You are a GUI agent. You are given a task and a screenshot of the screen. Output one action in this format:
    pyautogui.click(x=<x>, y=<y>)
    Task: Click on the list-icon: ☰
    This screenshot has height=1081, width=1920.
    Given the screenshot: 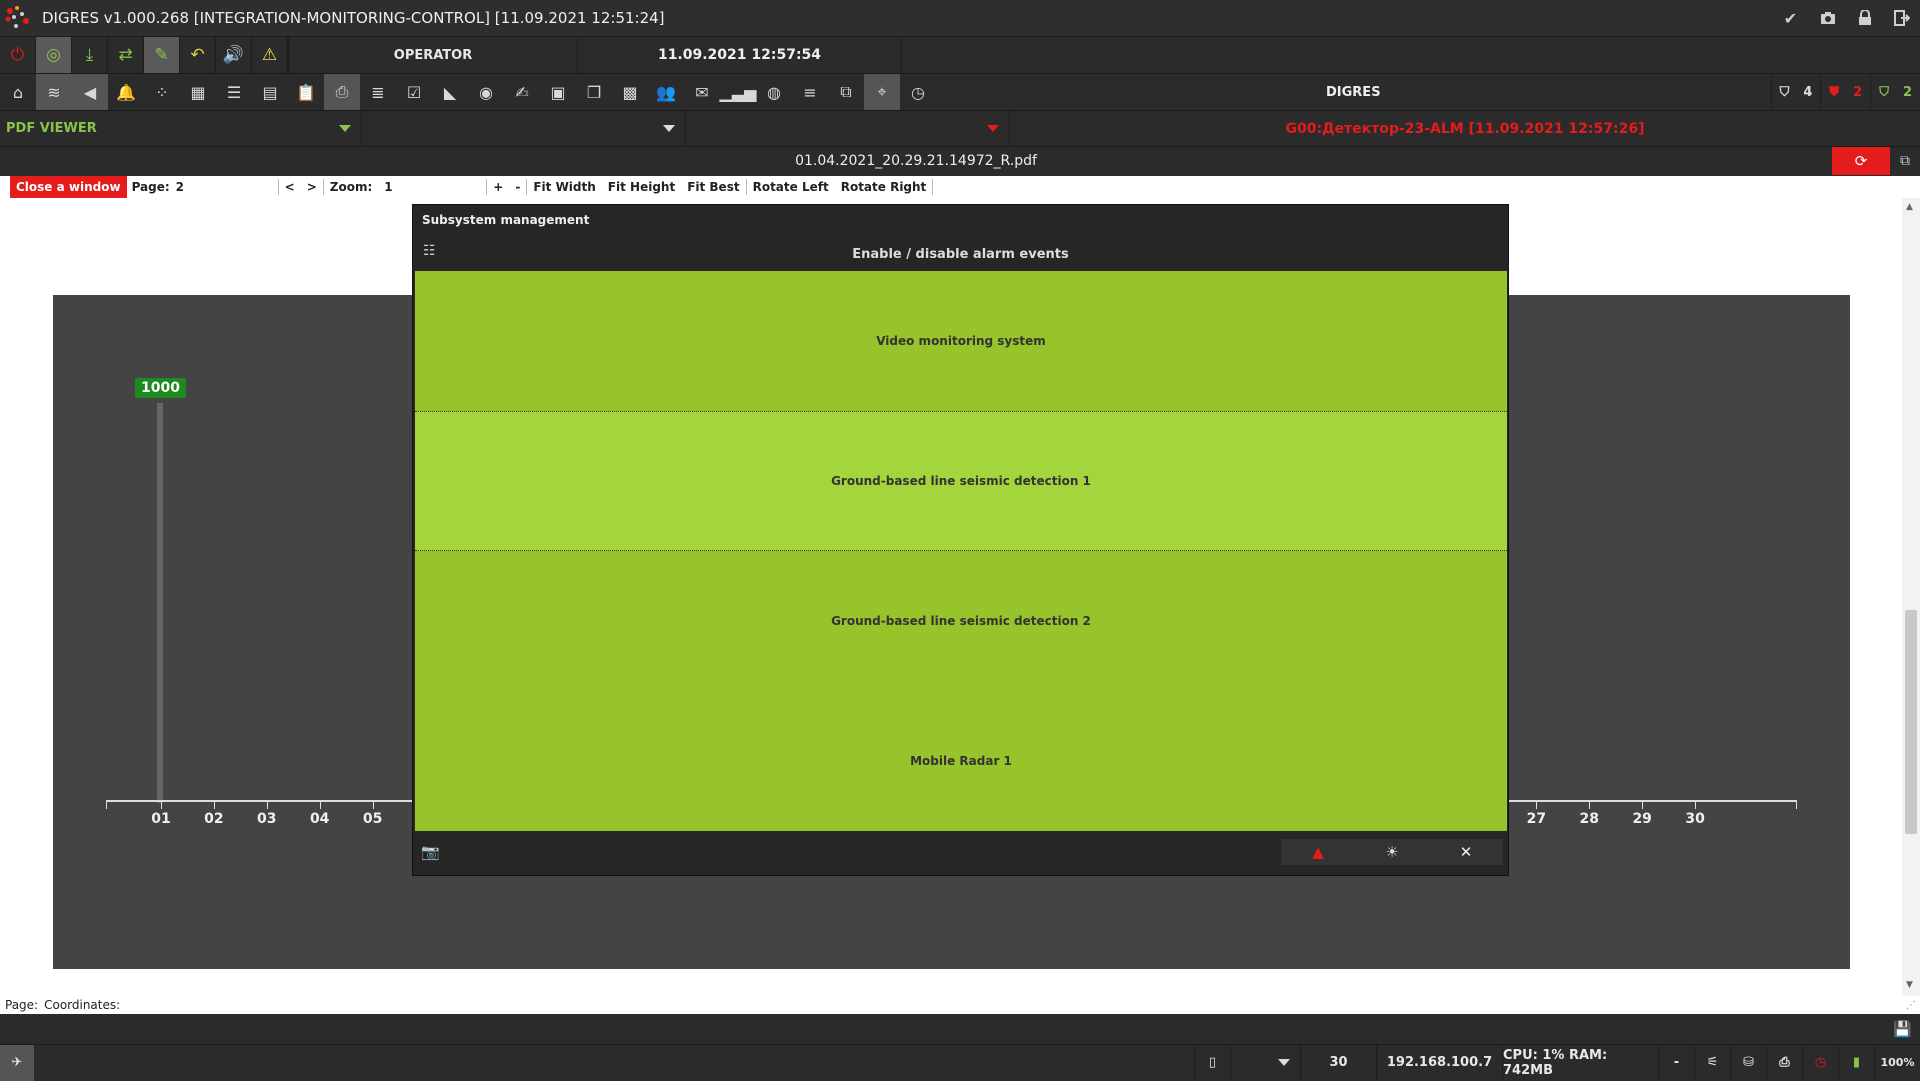 What is the action you would take?
    pyautogui.click(x=234, y=92)
    